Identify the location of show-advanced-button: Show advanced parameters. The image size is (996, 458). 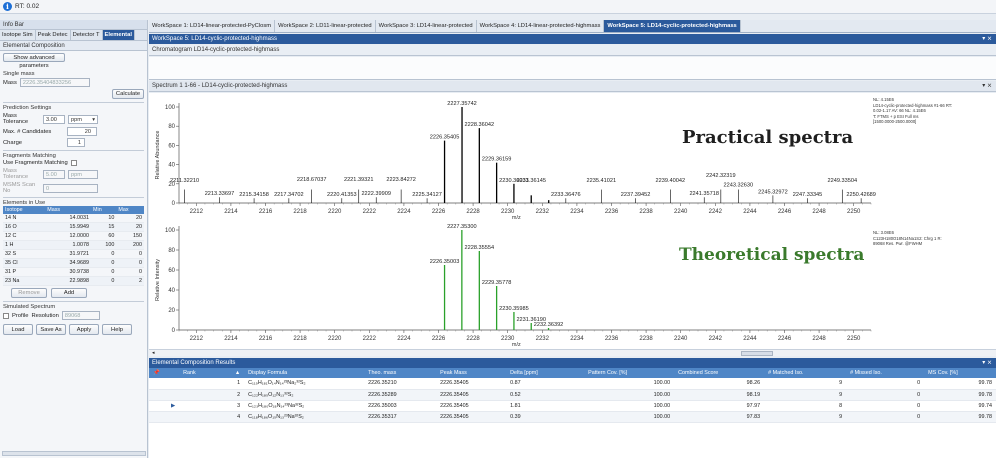
(34, 61).